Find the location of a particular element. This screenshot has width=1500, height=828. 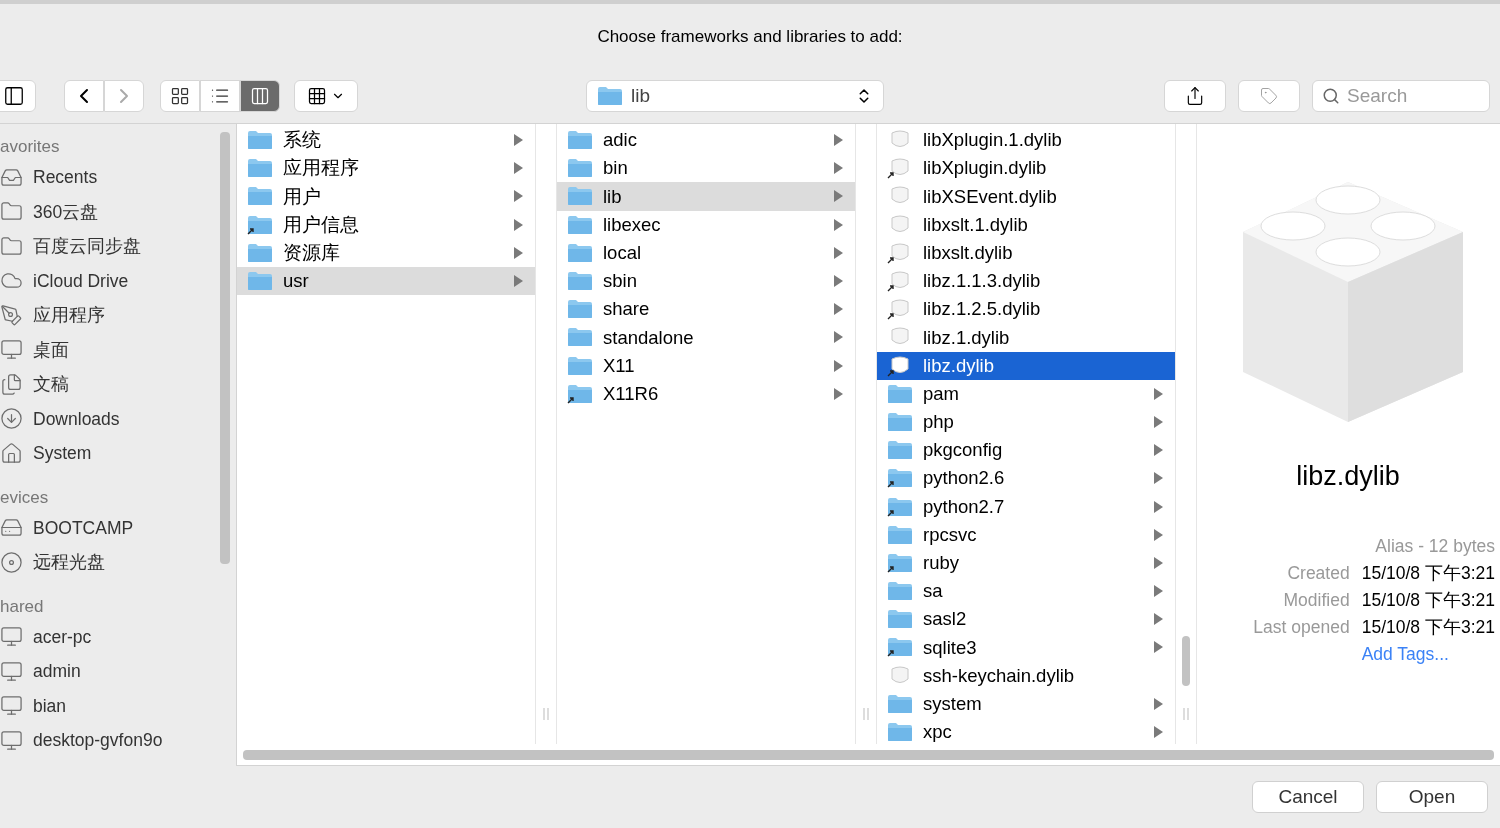

sidebar-item: acer-pc is located at coordinates (118, 636).